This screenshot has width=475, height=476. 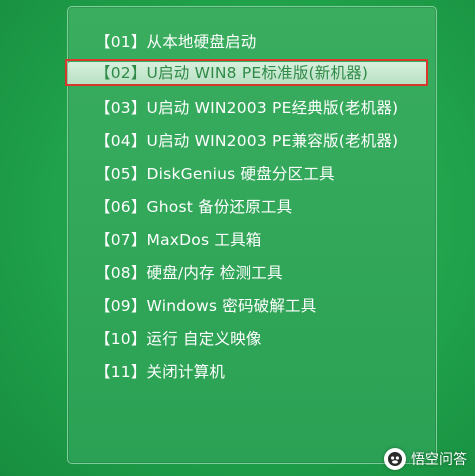 What do you see at coordinates (205, 306) in the screenshot?
I see `menu-item-09: 【09】Windows 密码破解工具` at bounding box center [205, 306].